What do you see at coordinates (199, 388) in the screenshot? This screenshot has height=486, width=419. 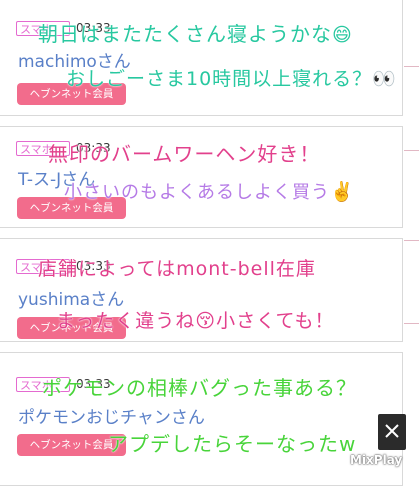 I see `handwritten-note: ポケモンの相棒バグった事ある？` at bounding box center [199, 388].